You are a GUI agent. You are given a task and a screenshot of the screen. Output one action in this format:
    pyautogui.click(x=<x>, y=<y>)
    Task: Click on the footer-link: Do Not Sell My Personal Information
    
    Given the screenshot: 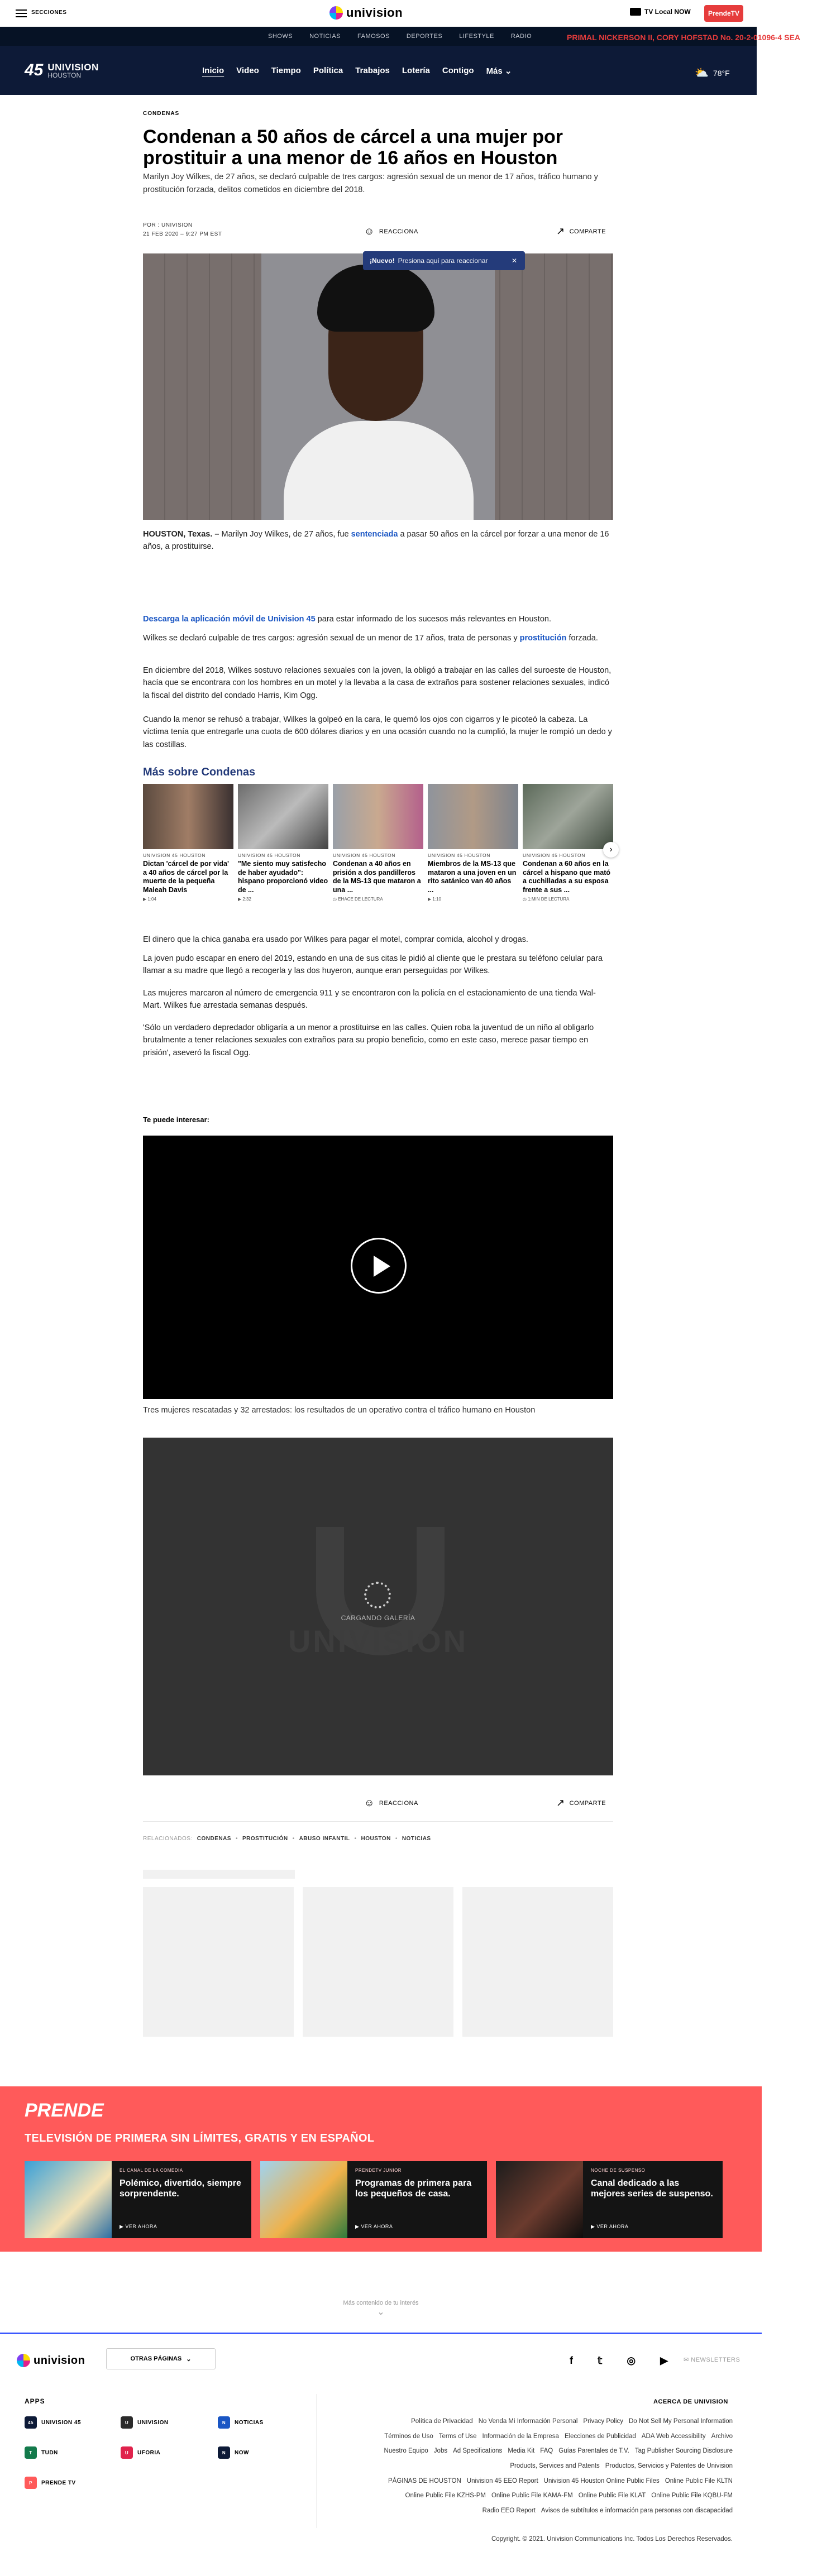 What is the action you would take?
    pyautogui.click(x=681, y=2421)
    